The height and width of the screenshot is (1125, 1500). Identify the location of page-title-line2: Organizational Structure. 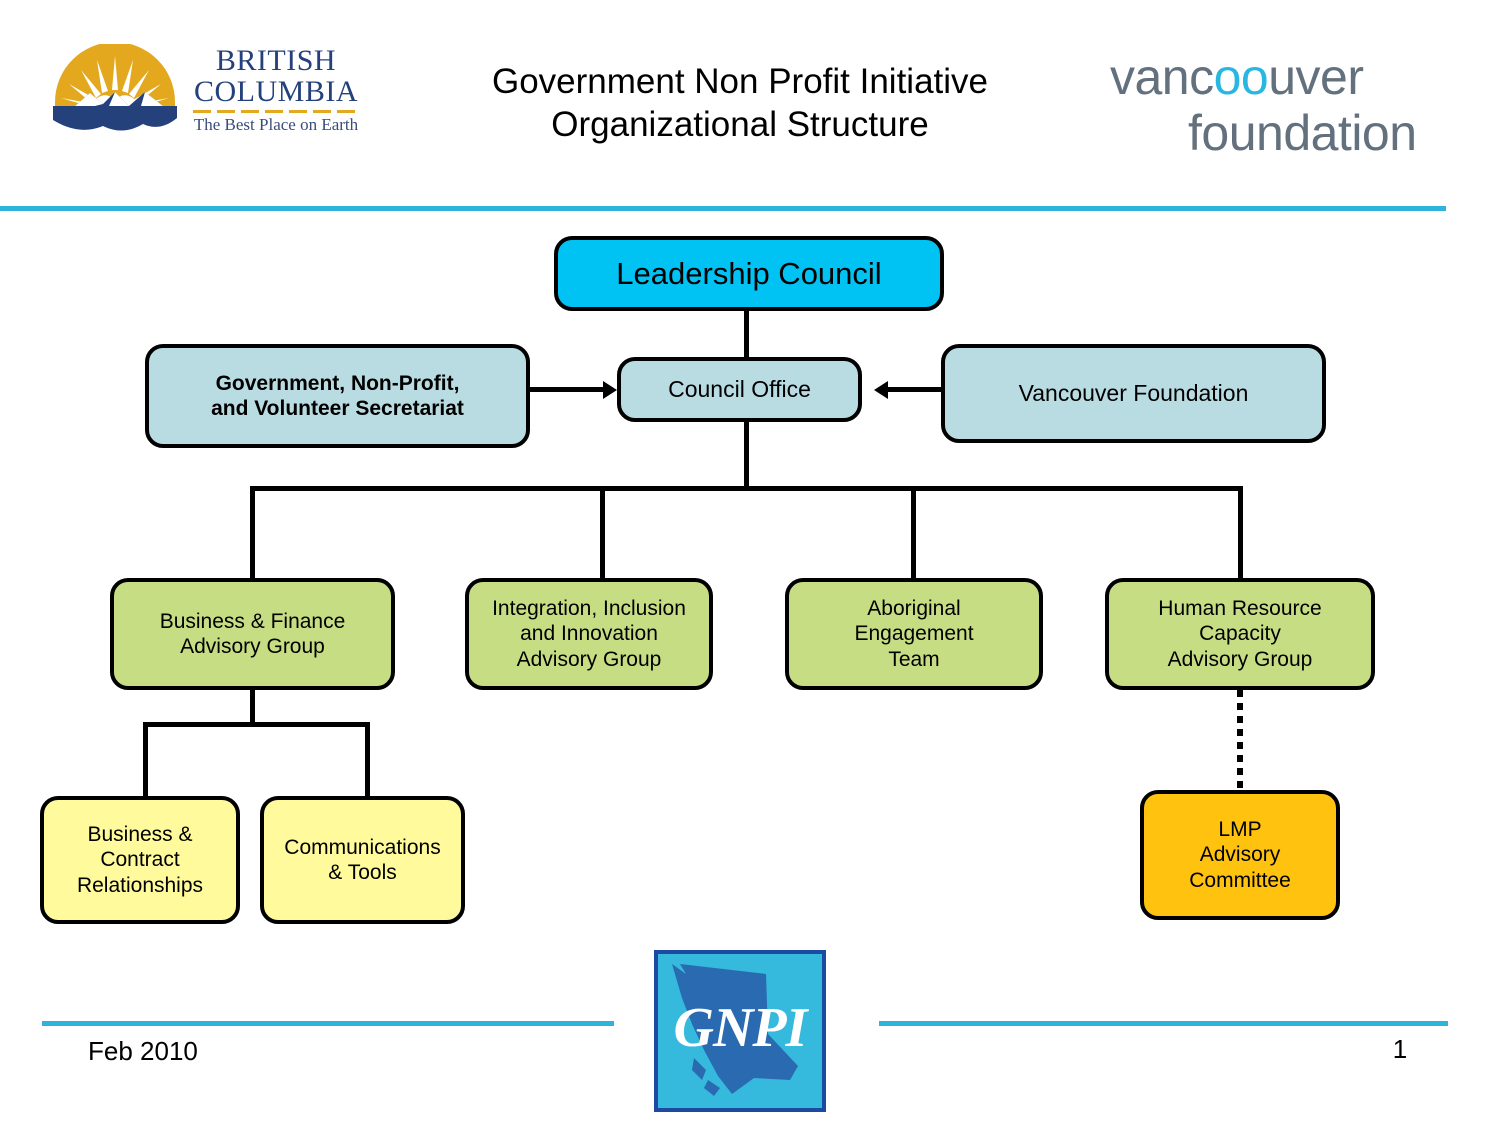
(740, 125).